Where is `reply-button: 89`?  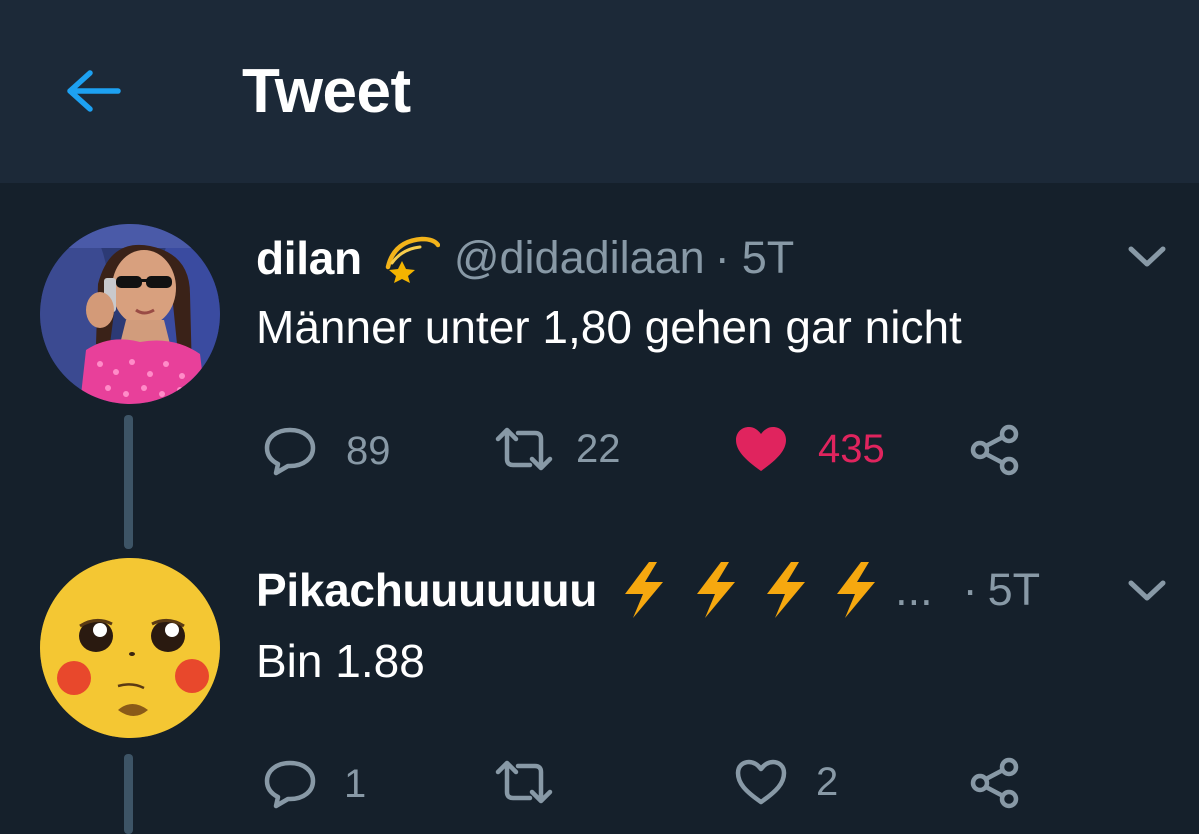 reply-button: 89 is located at coordinates (326, 451).